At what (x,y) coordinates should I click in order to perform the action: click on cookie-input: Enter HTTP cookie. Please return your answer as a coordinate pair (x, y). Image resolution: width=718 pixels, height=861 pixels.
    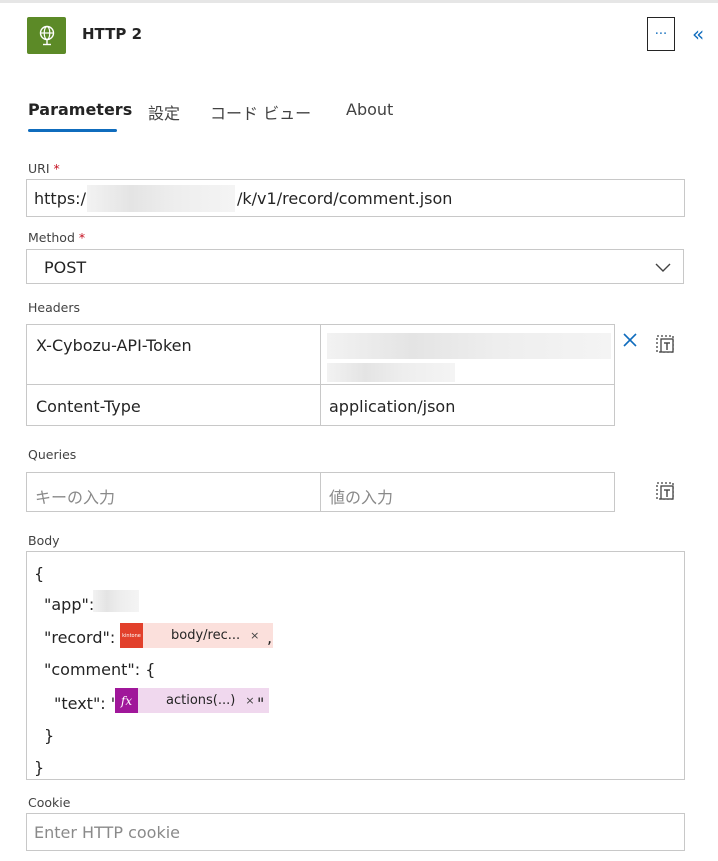
    Looking at the image, I should click on (355, 832).